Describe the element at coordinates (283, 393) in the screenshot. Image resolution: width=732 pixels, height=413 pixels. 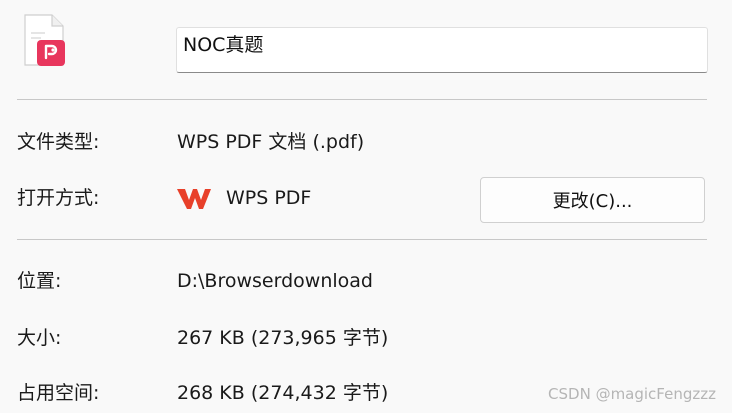
I see `disk-size-value: 268 KB (274,432 字节)` at that location.